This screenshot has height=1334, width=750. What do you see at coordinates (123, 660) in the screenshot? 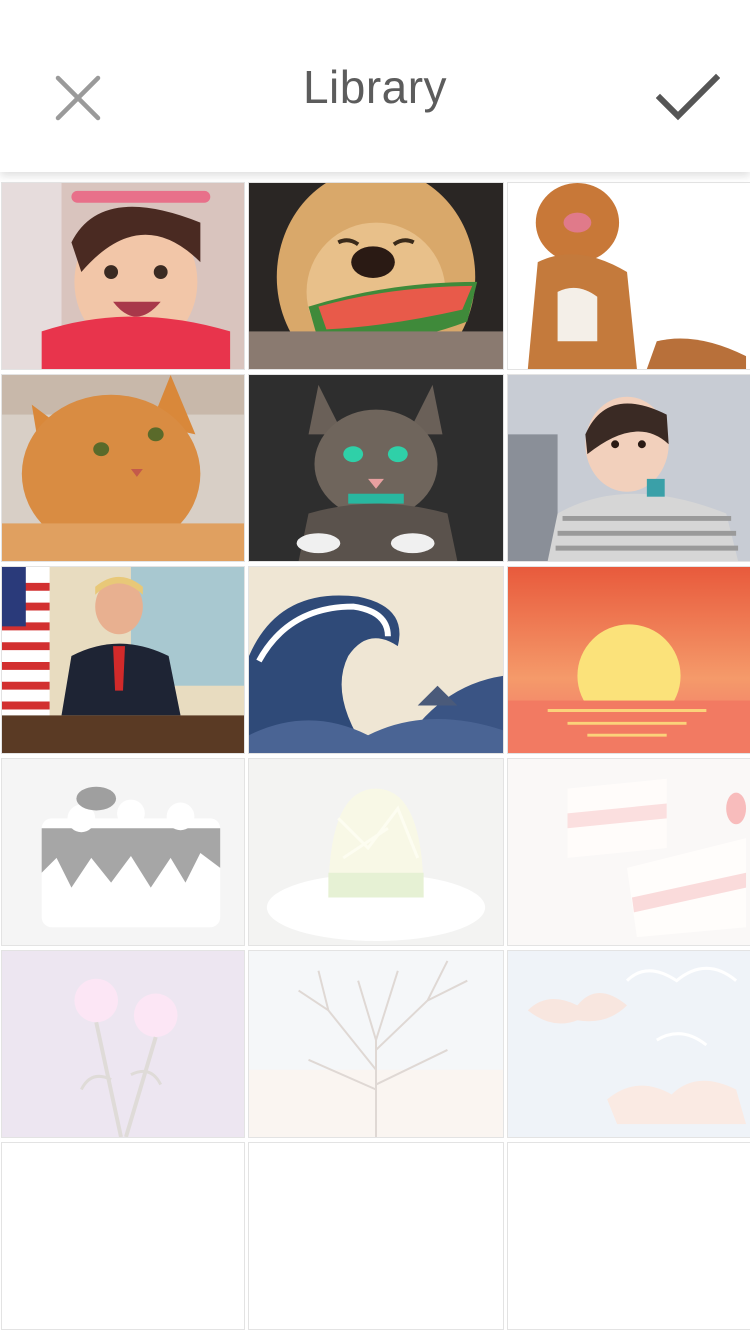
I see `photo-man-desk` at bounding box center [123, 660].